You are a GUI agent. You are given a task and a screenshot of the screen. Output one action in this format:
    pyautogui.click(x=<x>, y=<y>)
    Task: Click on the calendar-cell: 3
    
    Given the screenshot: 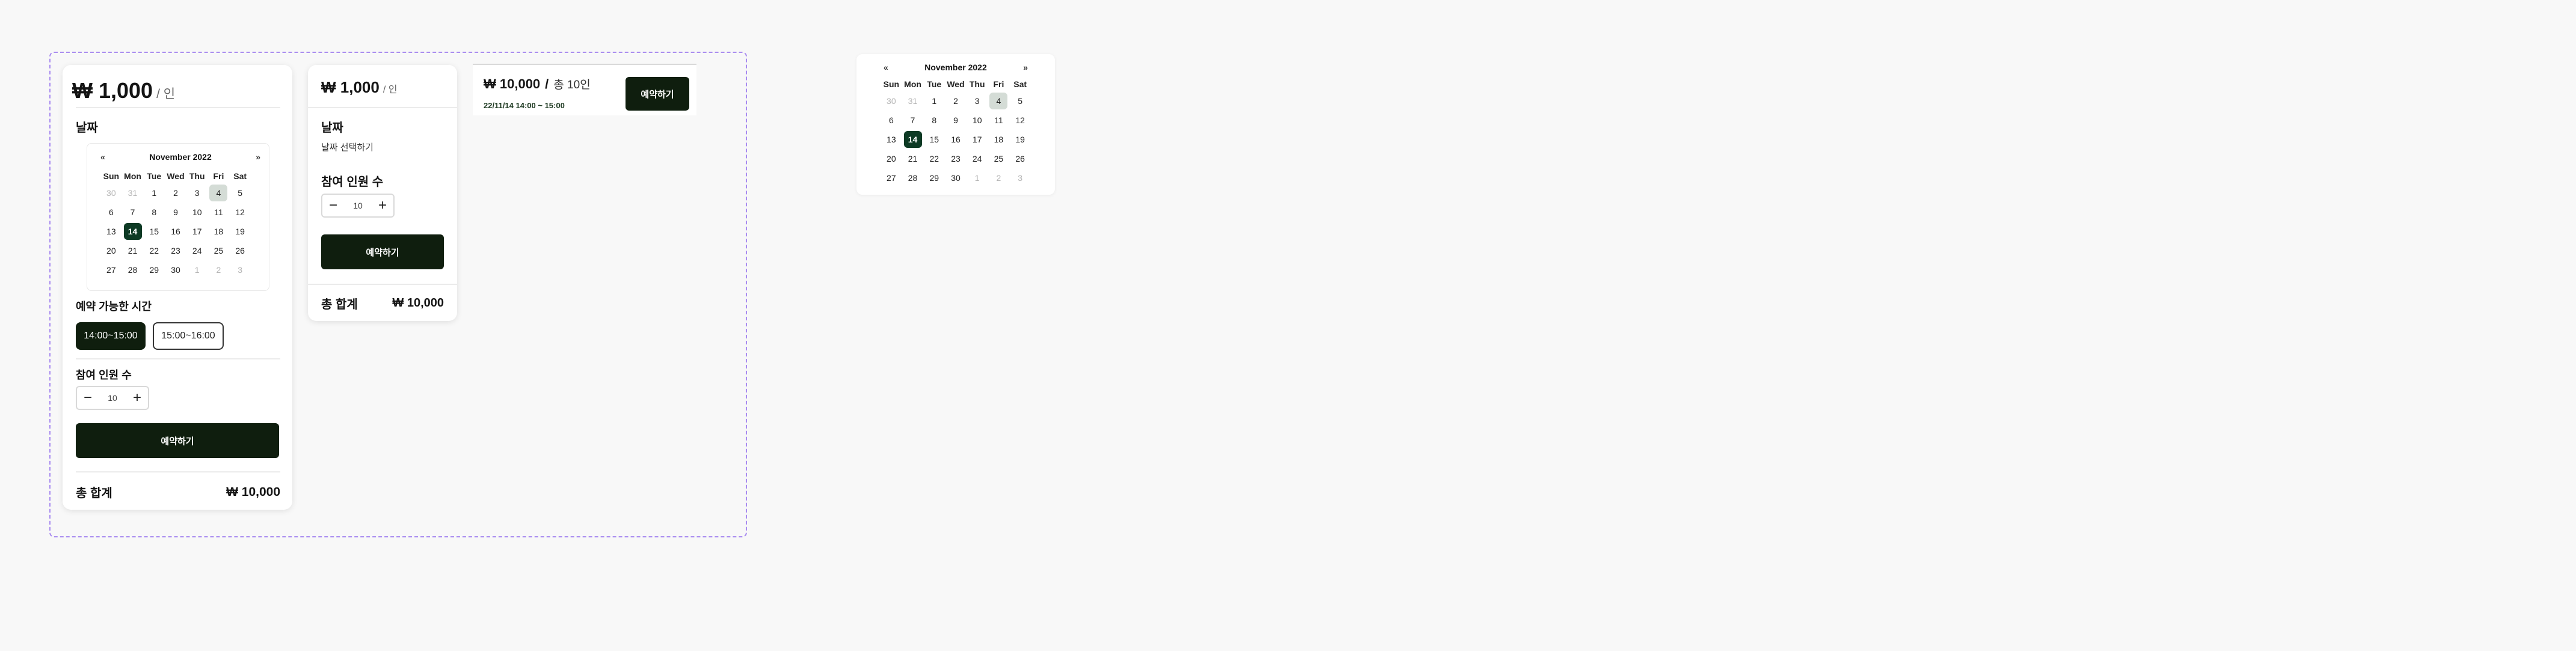 What is the action you would take?
    pyautogui.click(x=197, y=193)
    